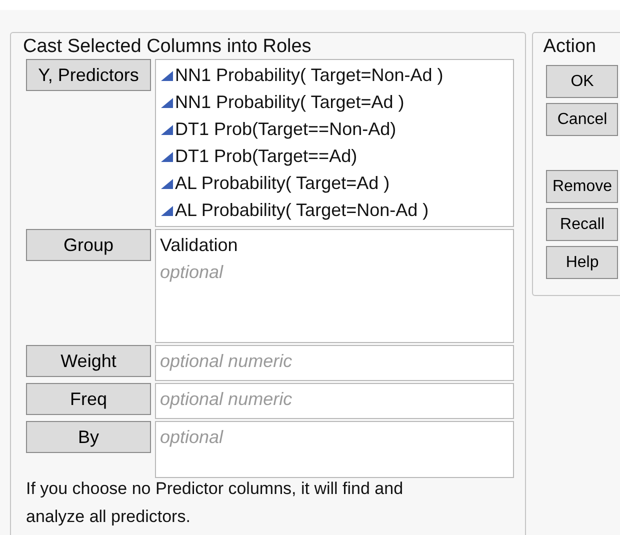  Describe the element at coordinates (88, 437) in the screenshot. I see `role-button: By` at that location.